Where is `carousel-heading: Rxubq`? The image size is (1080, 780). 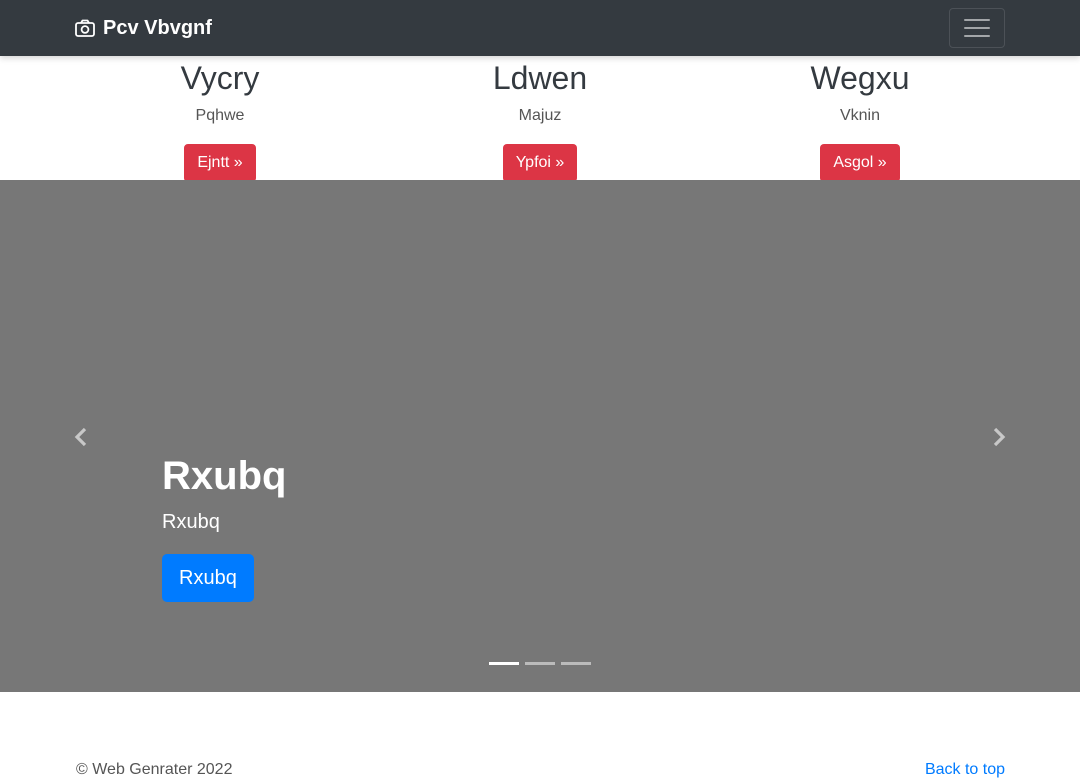 carousel-heading: Rxubq is located at coordinates (224, 476).